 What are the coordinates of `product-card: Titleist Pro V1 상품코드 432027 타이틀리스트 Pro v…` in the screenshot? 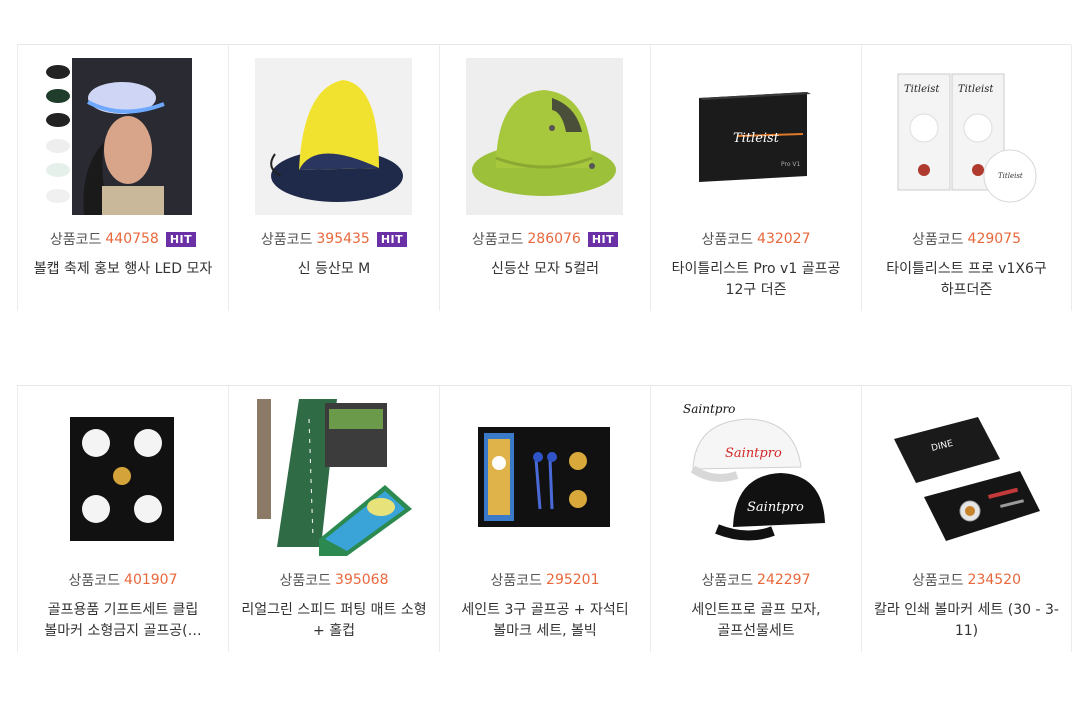 It's located at (755, 178).